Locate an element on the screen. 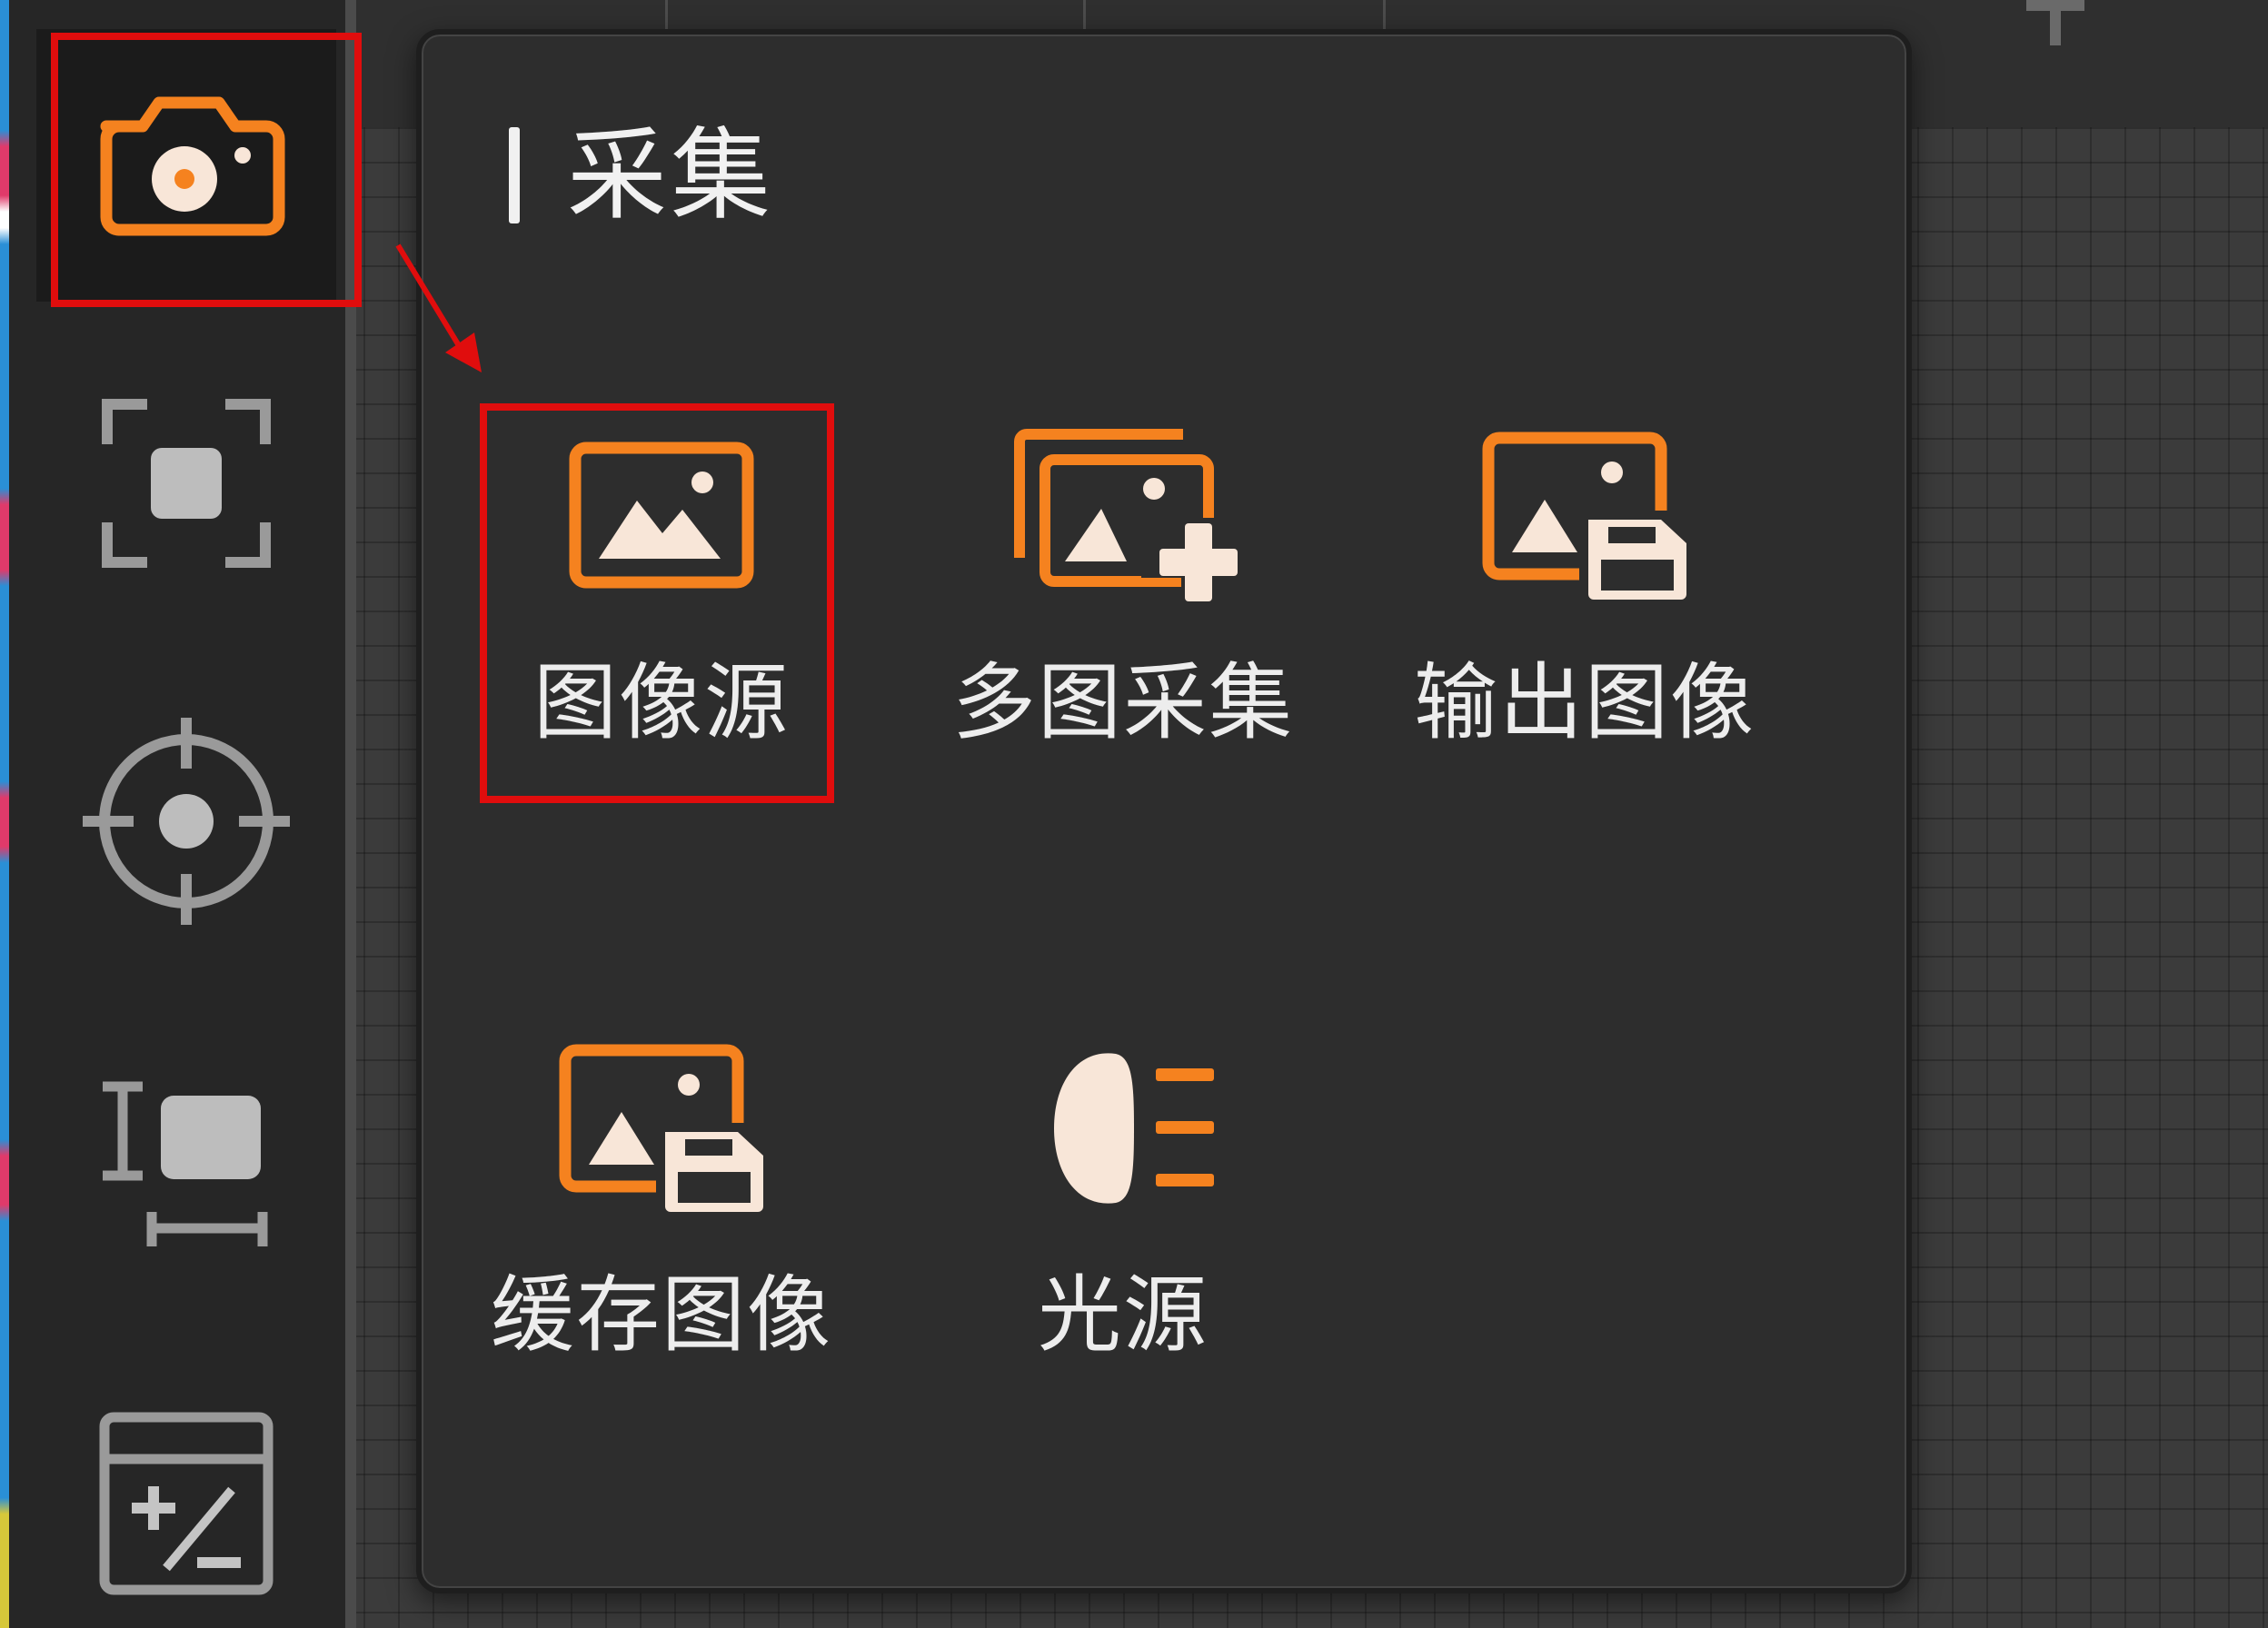 This screenshot has height=1628, width=2268. camera-icon is located at coordinates (192, 166).